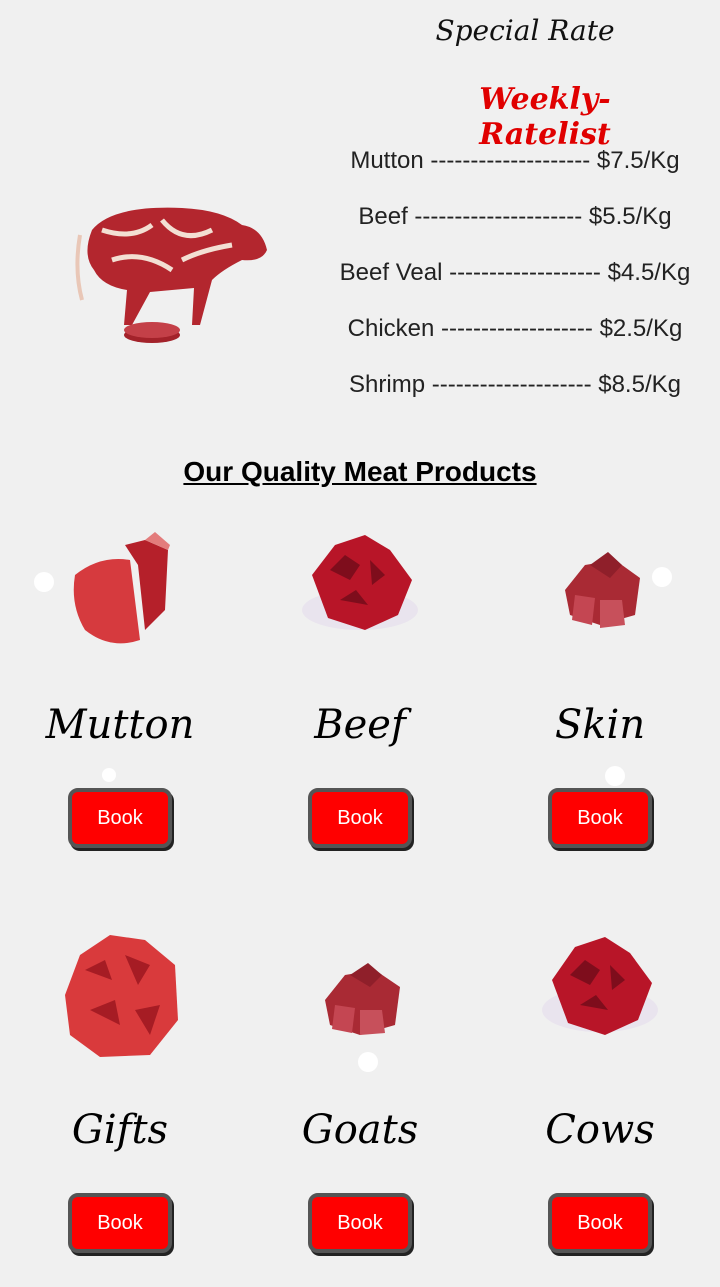 The image size is (720, 1287). I want to click on rate-title: Special Rate, so click(525, 30).